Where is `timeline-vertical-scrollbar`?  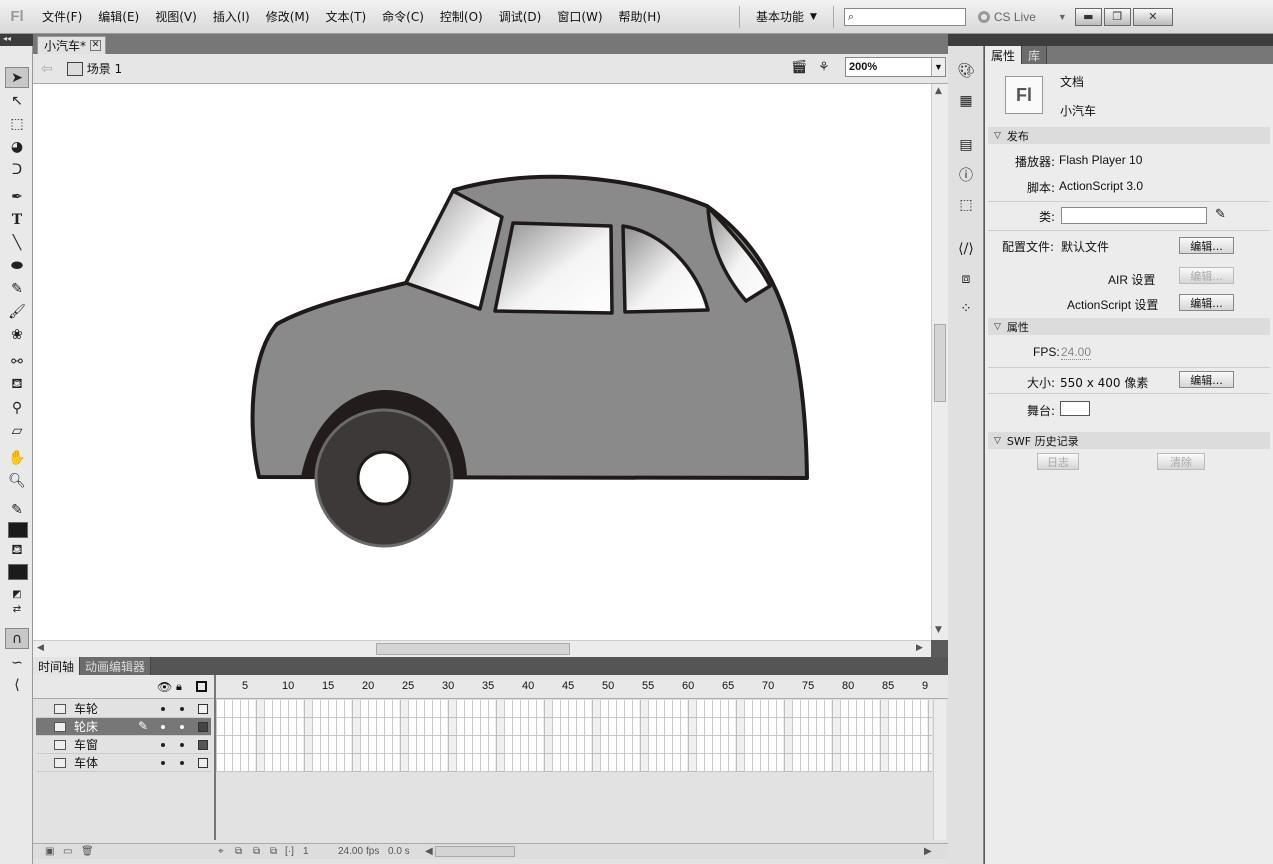 timeline-vertical-scrollbar is located at coordinates (939, 770).